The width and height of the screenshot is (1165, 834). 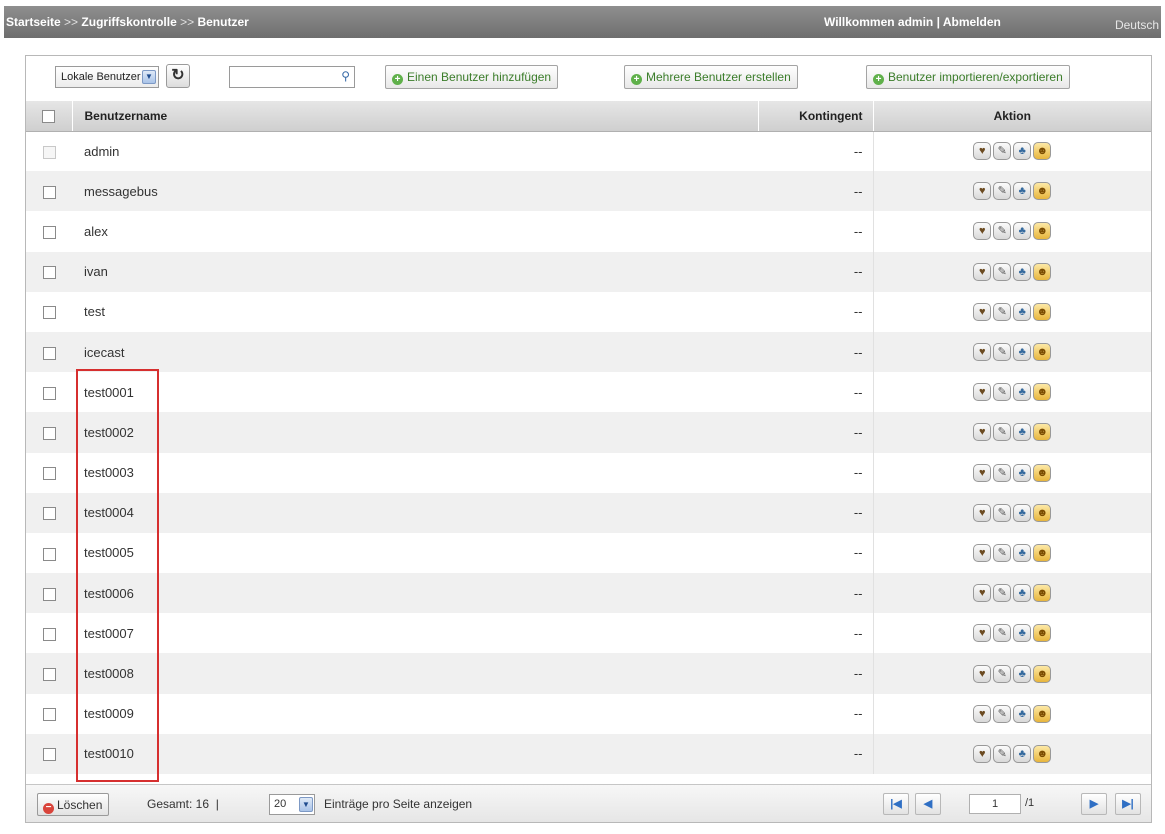 What do you see at coordinates (73, 804) in the screenshot?
I see `delete-button: − Löschen` at bounding box center [73, 804].